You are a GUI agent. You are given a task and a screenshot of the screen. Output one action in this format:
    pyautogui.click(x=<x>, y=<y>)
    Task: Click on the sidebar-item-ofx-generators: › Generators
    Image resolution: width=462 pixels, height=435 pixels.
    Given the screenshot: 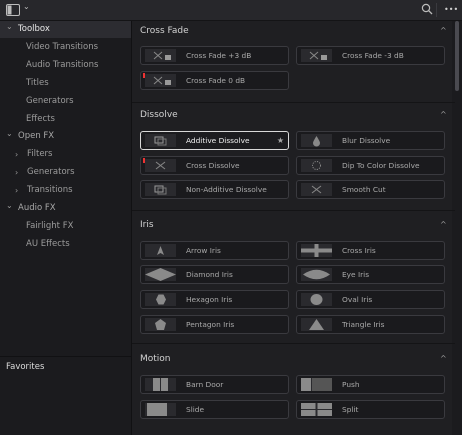 What is the action you would take?
    pyautogui.click(x=65, y=172)
    